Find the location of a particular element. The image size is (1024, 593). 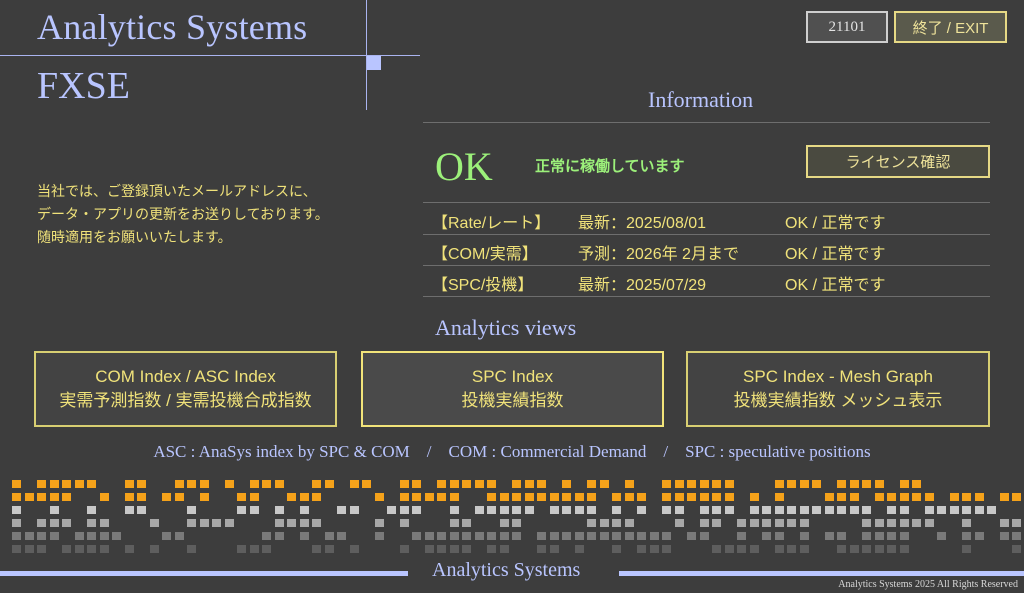

footer-line-left is located at coordinates (204, 573).